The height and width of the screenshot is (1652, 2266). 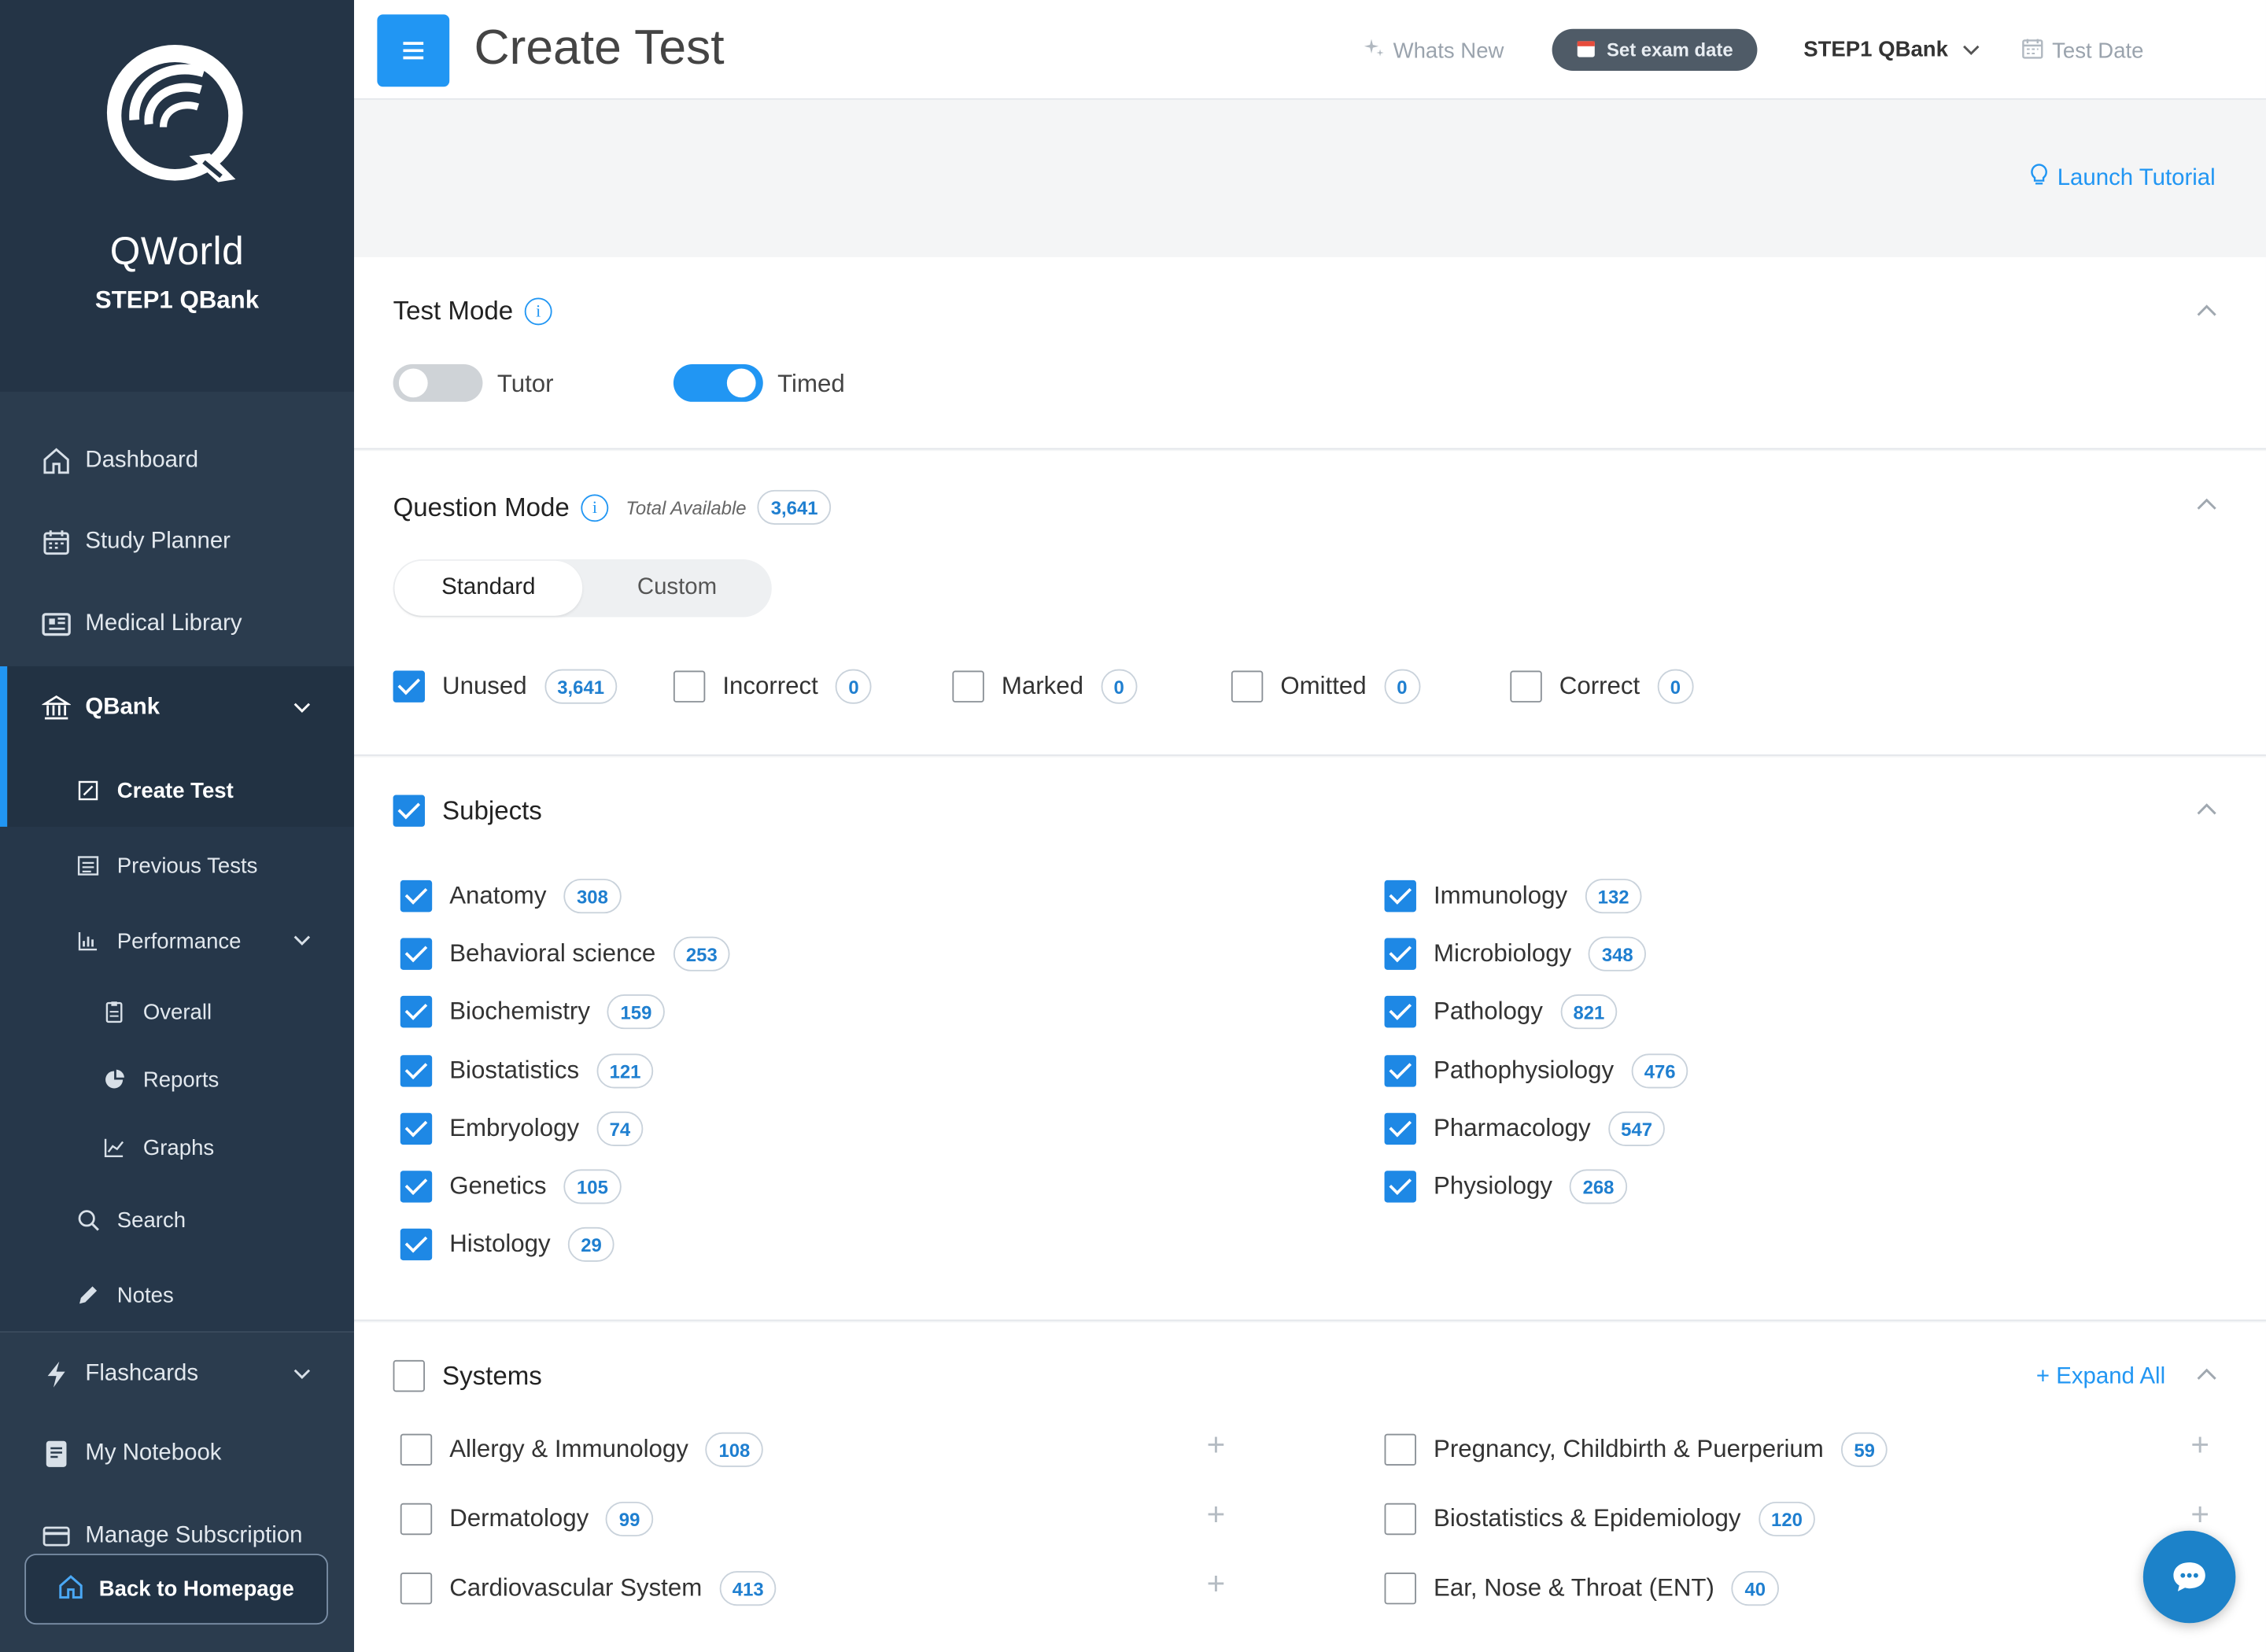 I want to click on subject-item: Biostatistics 121, so click(x=527, y=1071).